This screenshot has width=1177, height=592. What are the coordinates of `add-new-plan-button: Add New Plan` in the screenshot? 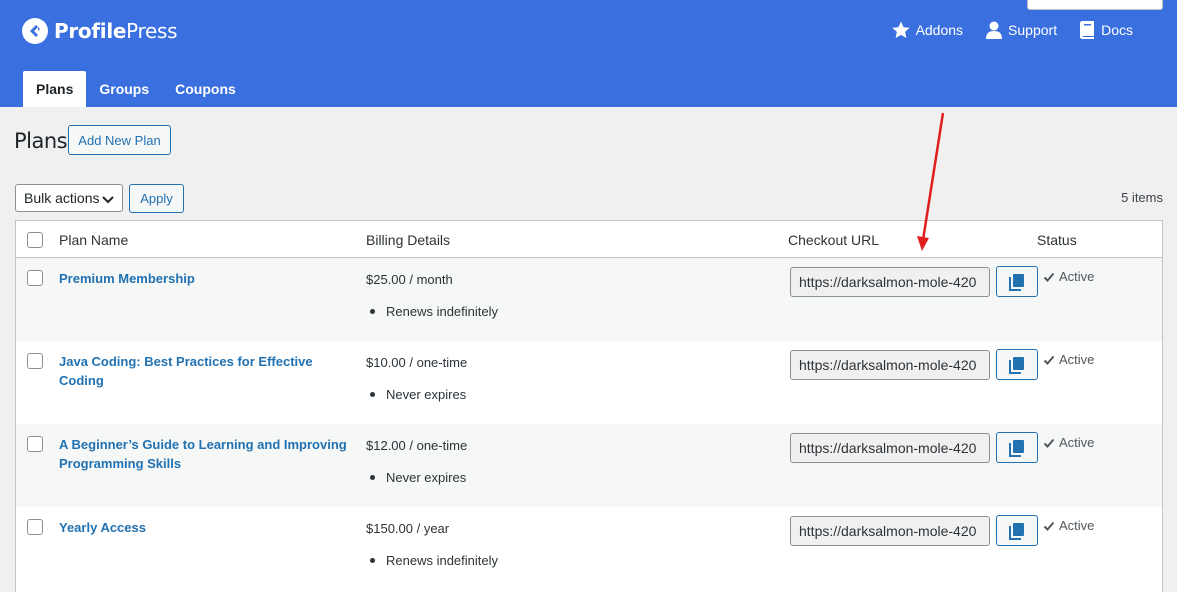 It's located at (119, 140).